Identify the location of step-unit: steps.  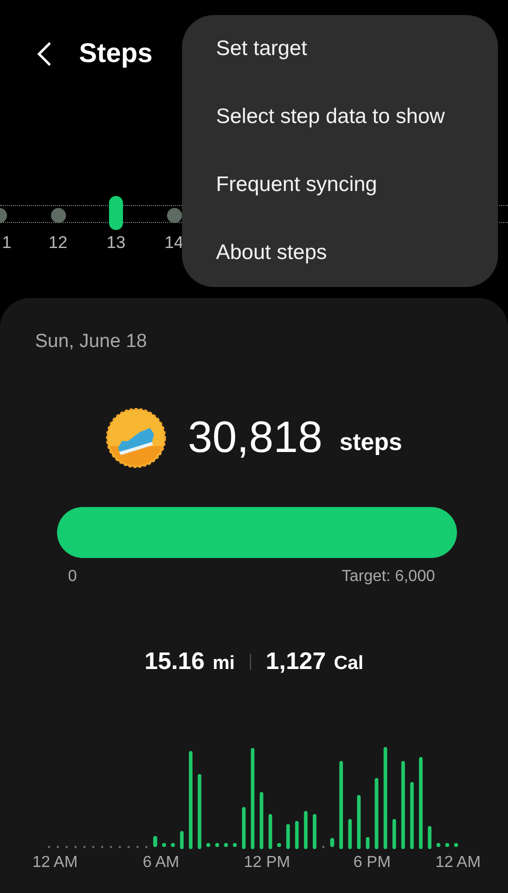
(370, 443).